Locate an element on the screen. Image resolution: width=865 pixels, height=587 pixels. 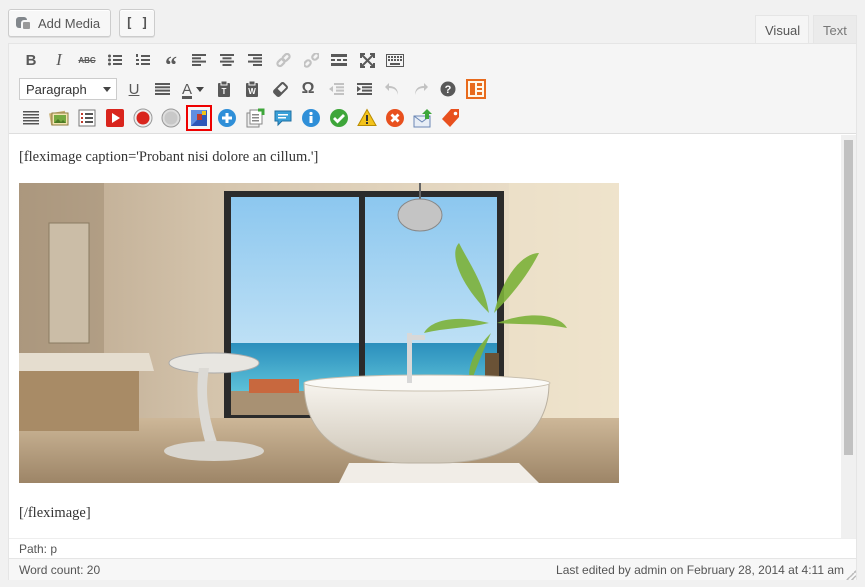
paste-word-icon: W is located at coordinates (252, 89).